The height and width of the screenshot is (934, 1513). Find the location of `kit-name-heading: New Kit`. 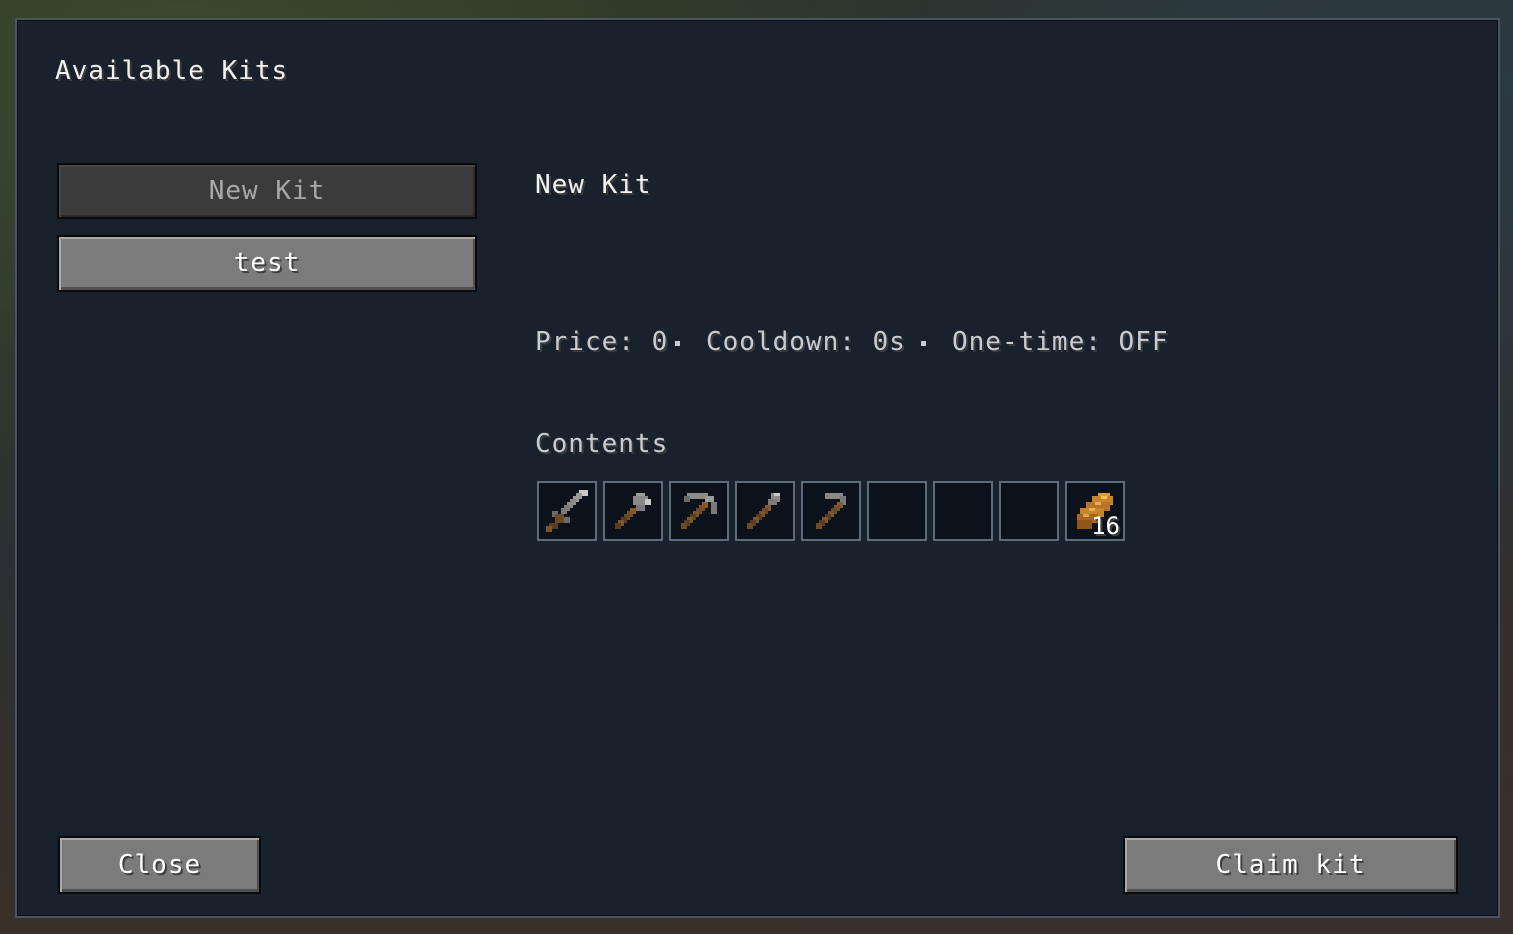

kit-name-heading: New Kit is located at coordinates (593, 185).